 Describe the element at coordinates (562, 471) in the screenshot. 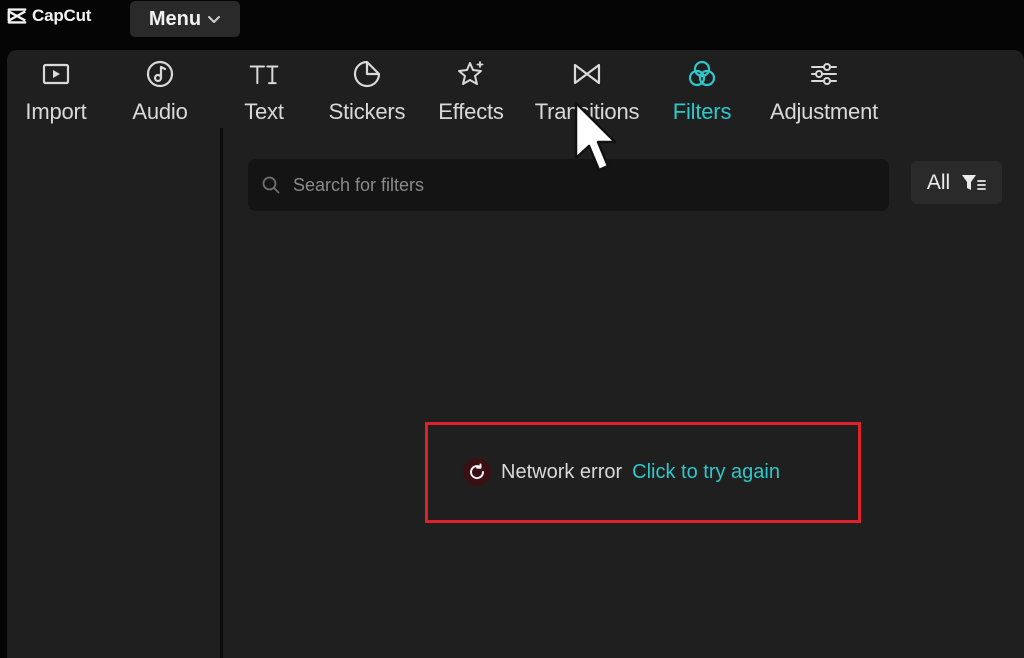

I see `error-text: Network error` at that location.